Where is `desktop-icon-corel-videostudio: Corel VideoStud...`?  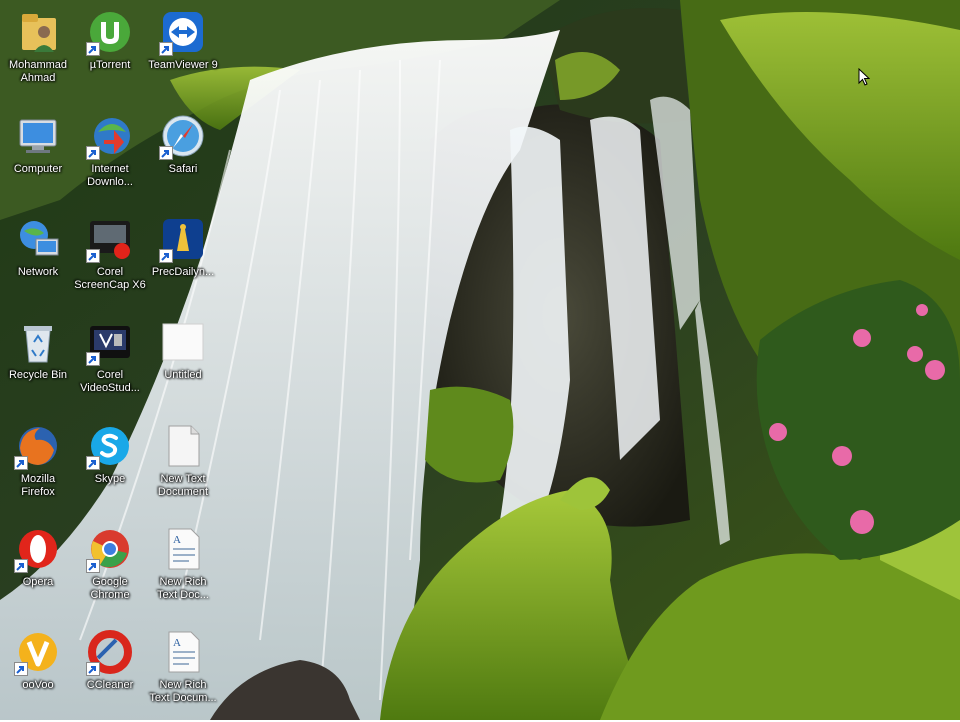 desktop-icon-corel-videostudio: Corel VideoStud... is located at coordinates (110, 363).